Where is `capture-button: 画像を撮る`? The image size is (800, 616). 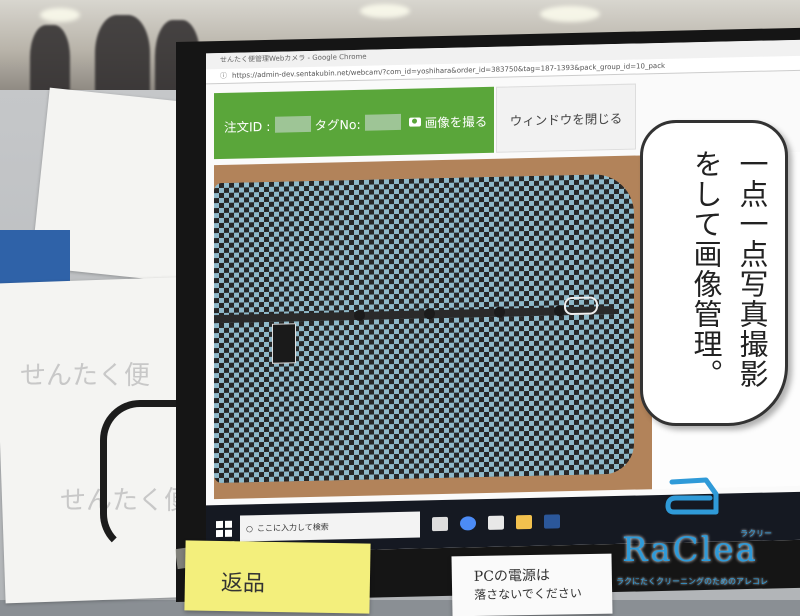
capture-button: 画像を撮る is located at coordinates (456, 120).